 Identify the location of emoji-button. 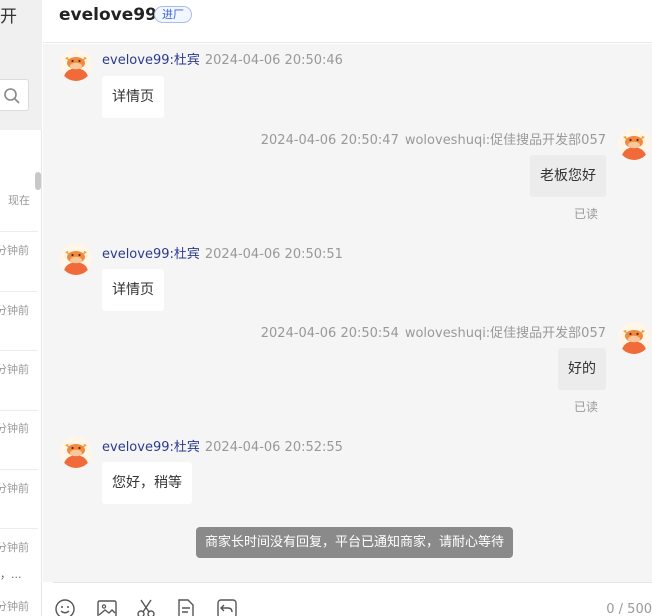
(65, 607).